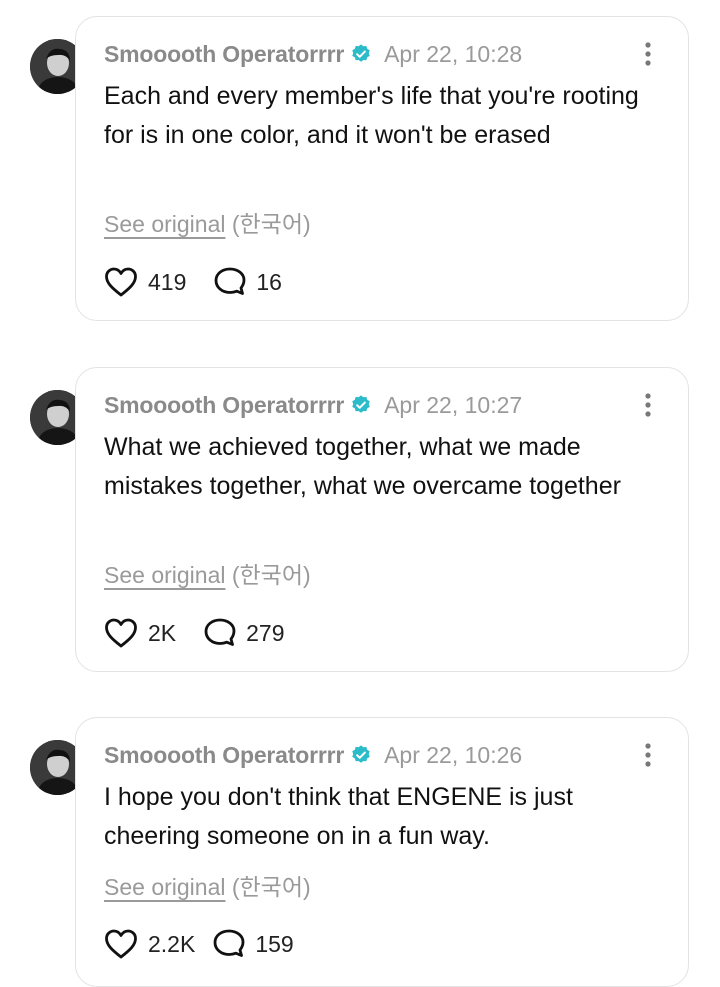  What do you see at coordinates (162, 632) in the screenshot?
I see `like-count: 2K` at bounding box center [162, 632].